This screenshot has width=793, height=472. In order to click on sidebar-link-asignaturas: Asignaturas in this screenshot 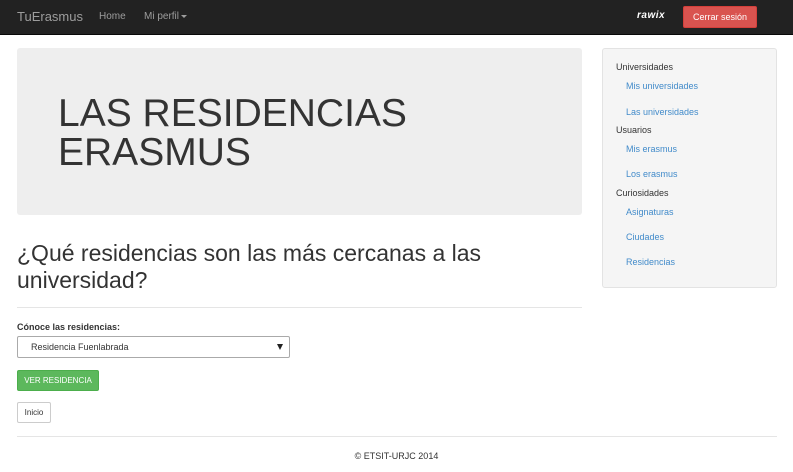, I will do `click(650, 212)`.